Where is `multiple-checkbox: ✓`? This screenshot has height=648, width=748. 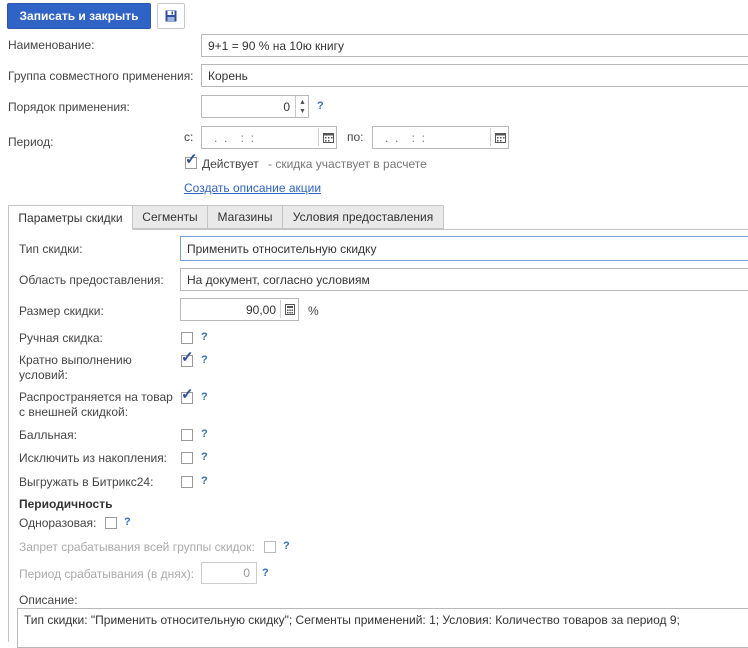 multiple-checkbox: ✓ is located at coordinates (187, 358).